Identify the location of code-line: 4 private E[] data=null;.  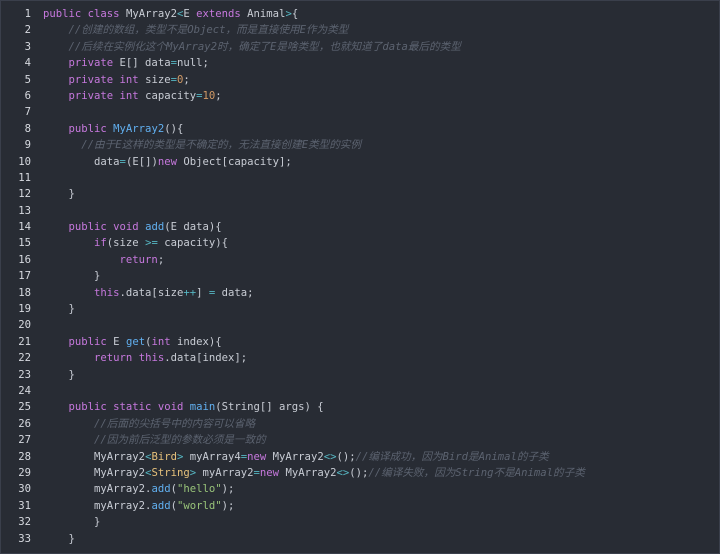
(360, 63).